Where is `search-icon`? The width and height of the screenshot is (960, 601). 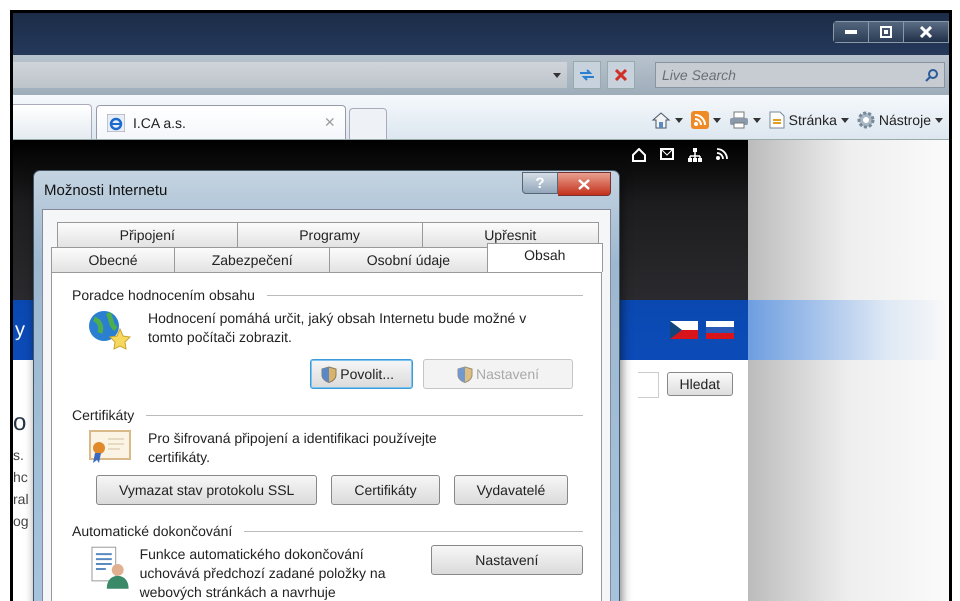
search-icon is located at coordinates (932, 75).